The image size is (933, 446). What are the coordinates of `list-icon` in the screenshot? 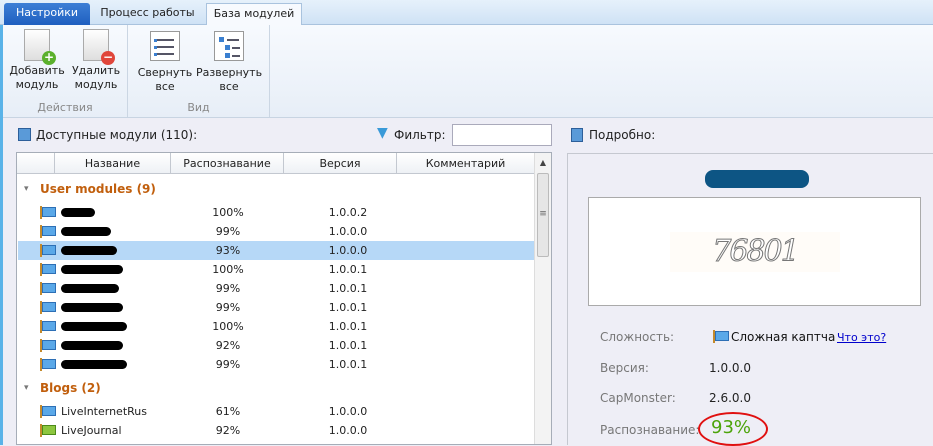 It's located at (165, 46).